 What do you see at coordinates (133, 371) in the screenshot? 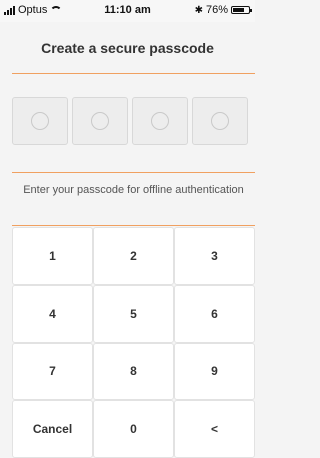
I see `key-8: 8` at bounding box center [133, 371].